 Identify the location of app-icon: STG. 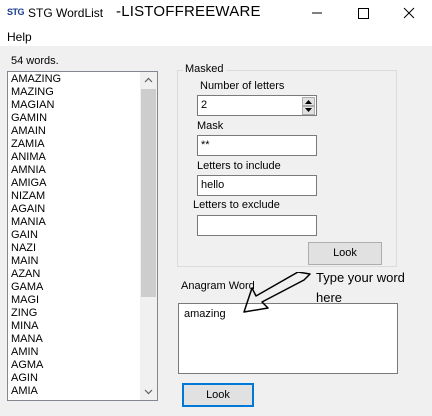
(16, 12).